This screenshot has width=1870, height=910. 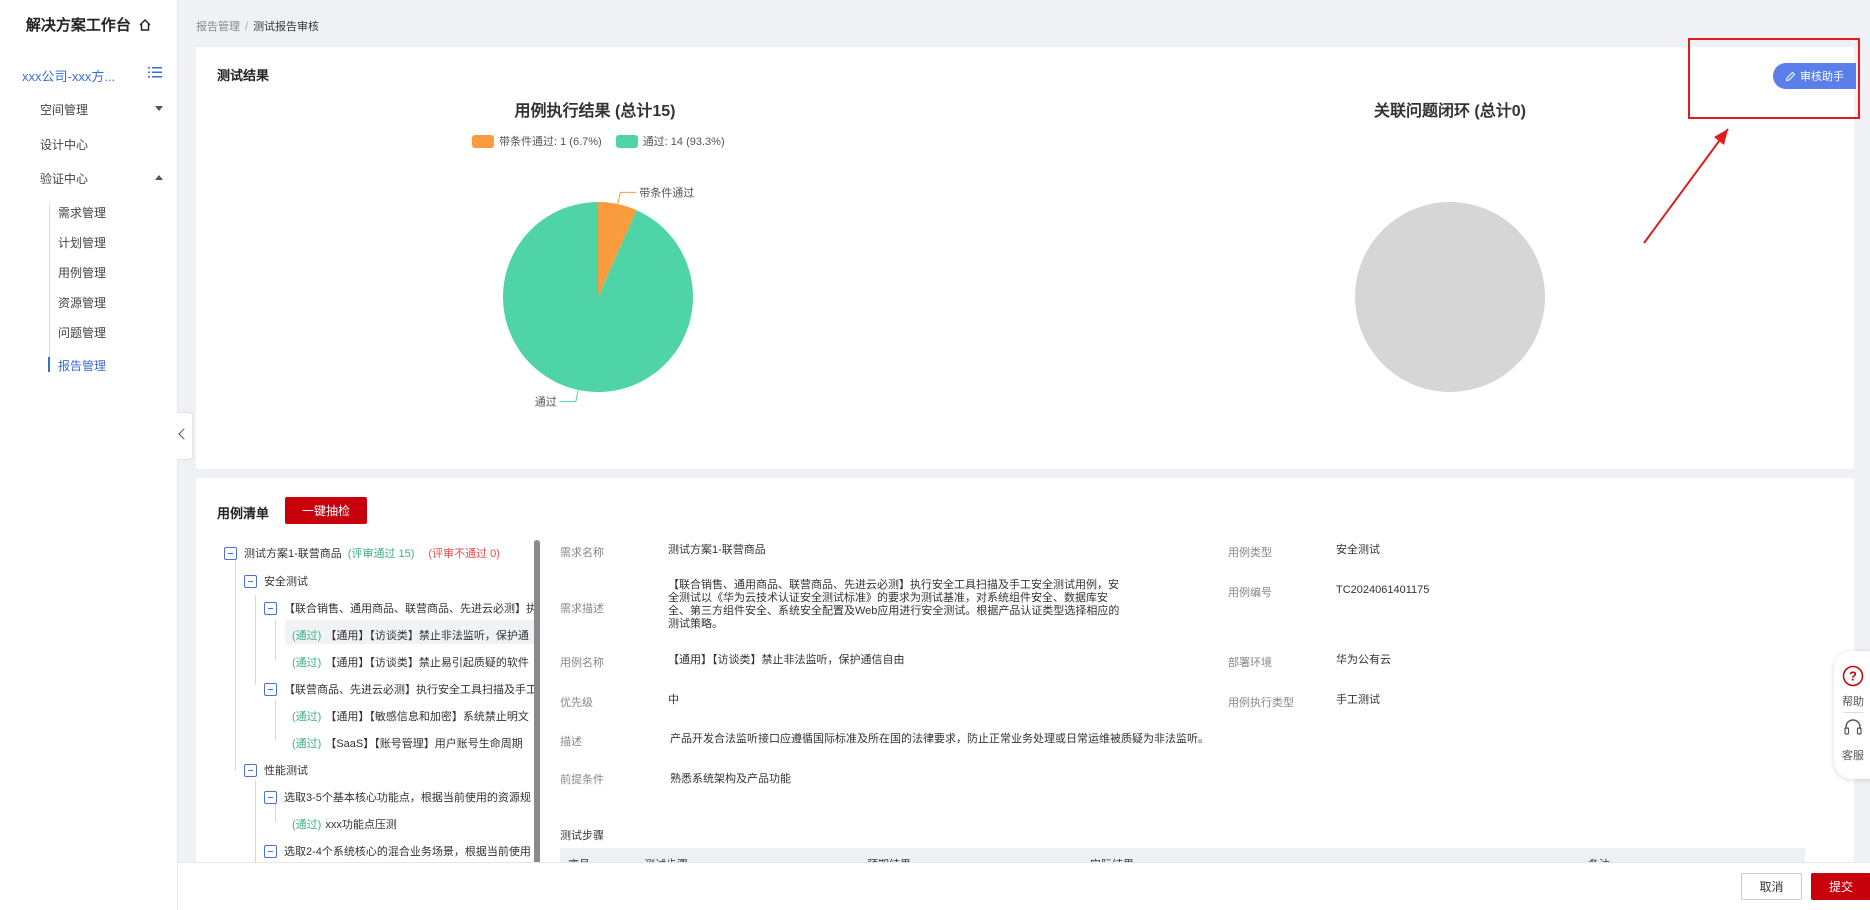 I want to click on case-type-value: 安全测试, so click(x=1358, y=550).